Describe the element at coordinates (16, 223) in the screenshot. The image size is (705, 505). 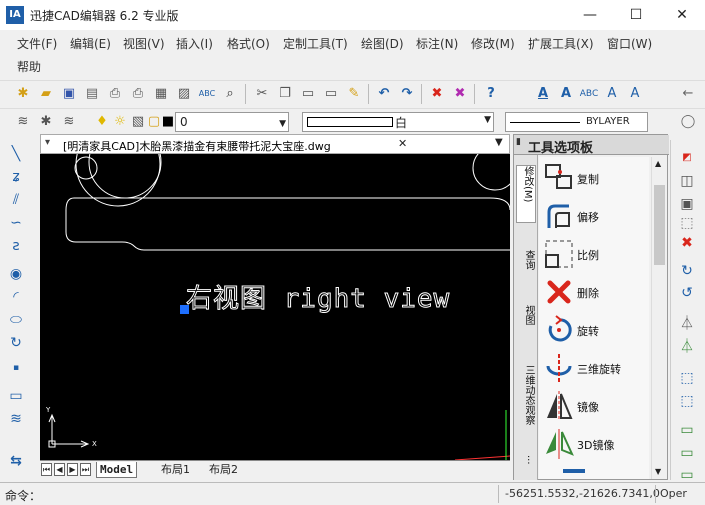
I see `spline-icon: ∽` at that location.